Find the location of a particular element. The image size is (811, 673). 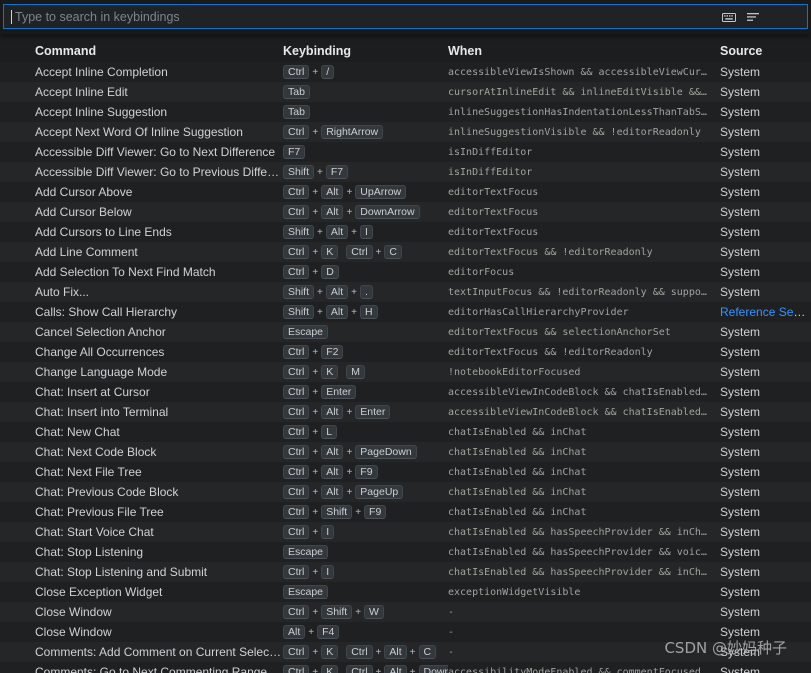

keybinding-cell: Shift + Alt +. is located at coordinates (365, 292).